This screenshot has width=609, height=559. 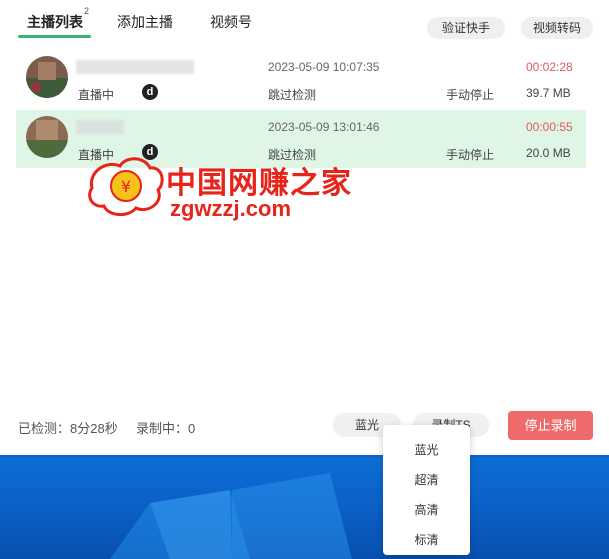 I want to click on tab-anchor-list-badge: 2, so click(x=87, y=11).